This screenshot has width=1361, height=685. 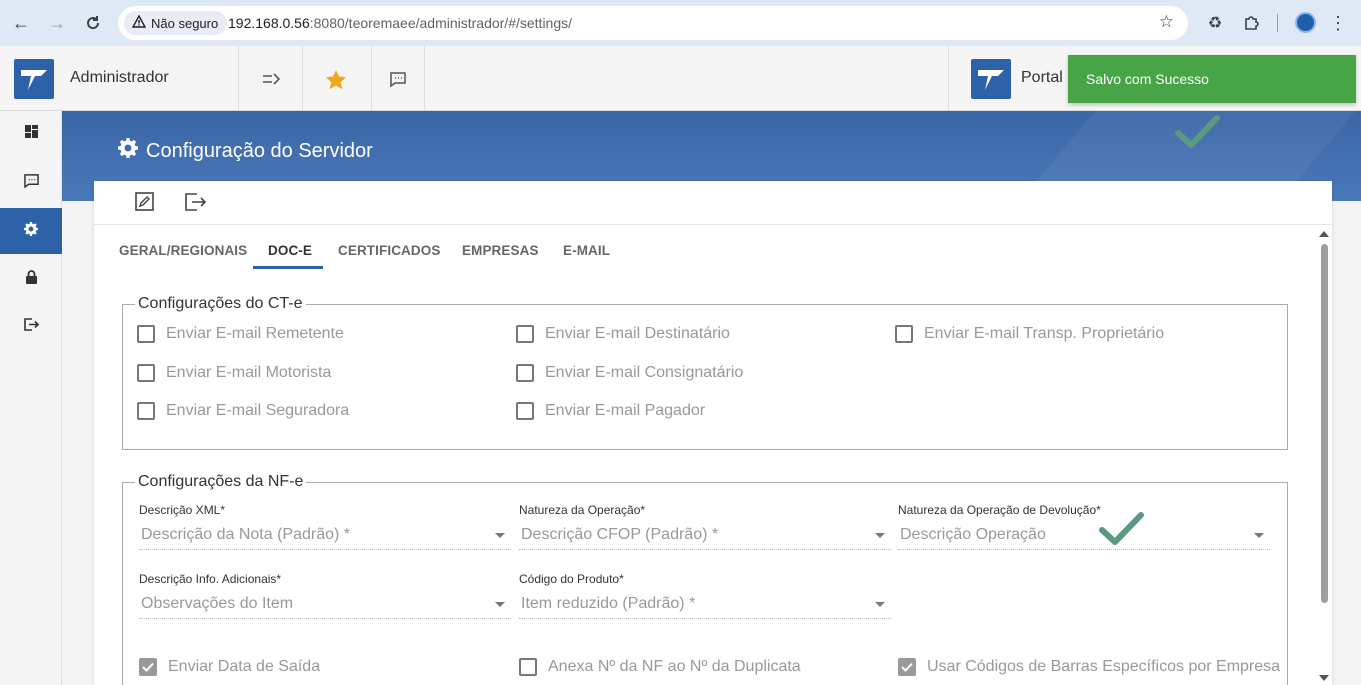 I want to click on forward-arrow-icon: →, so click(x=57, y=23).